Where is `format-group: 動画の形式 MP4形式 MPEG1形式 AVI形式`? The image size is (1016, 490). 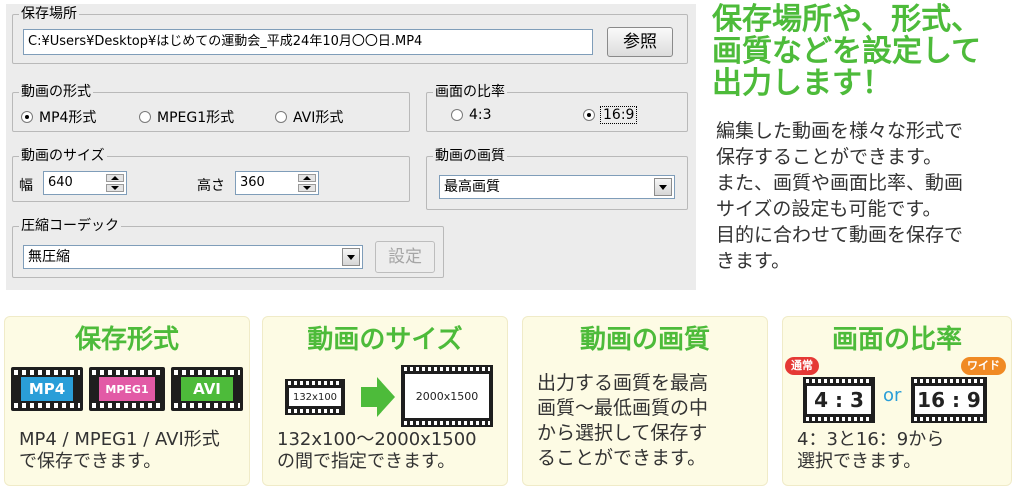
format-group: 動画の形式 MP4形式 MPEG1形式 AVI形式 is located at coordinates (211, 107).